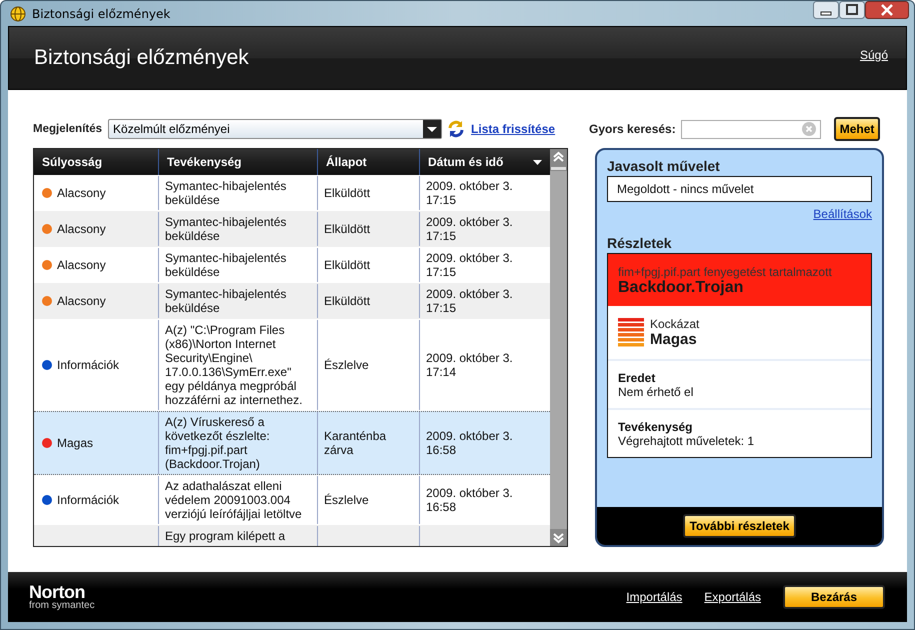 This screenshot has width=915, height=630. I want to click on help-link: Súgó, so click(874, 55).